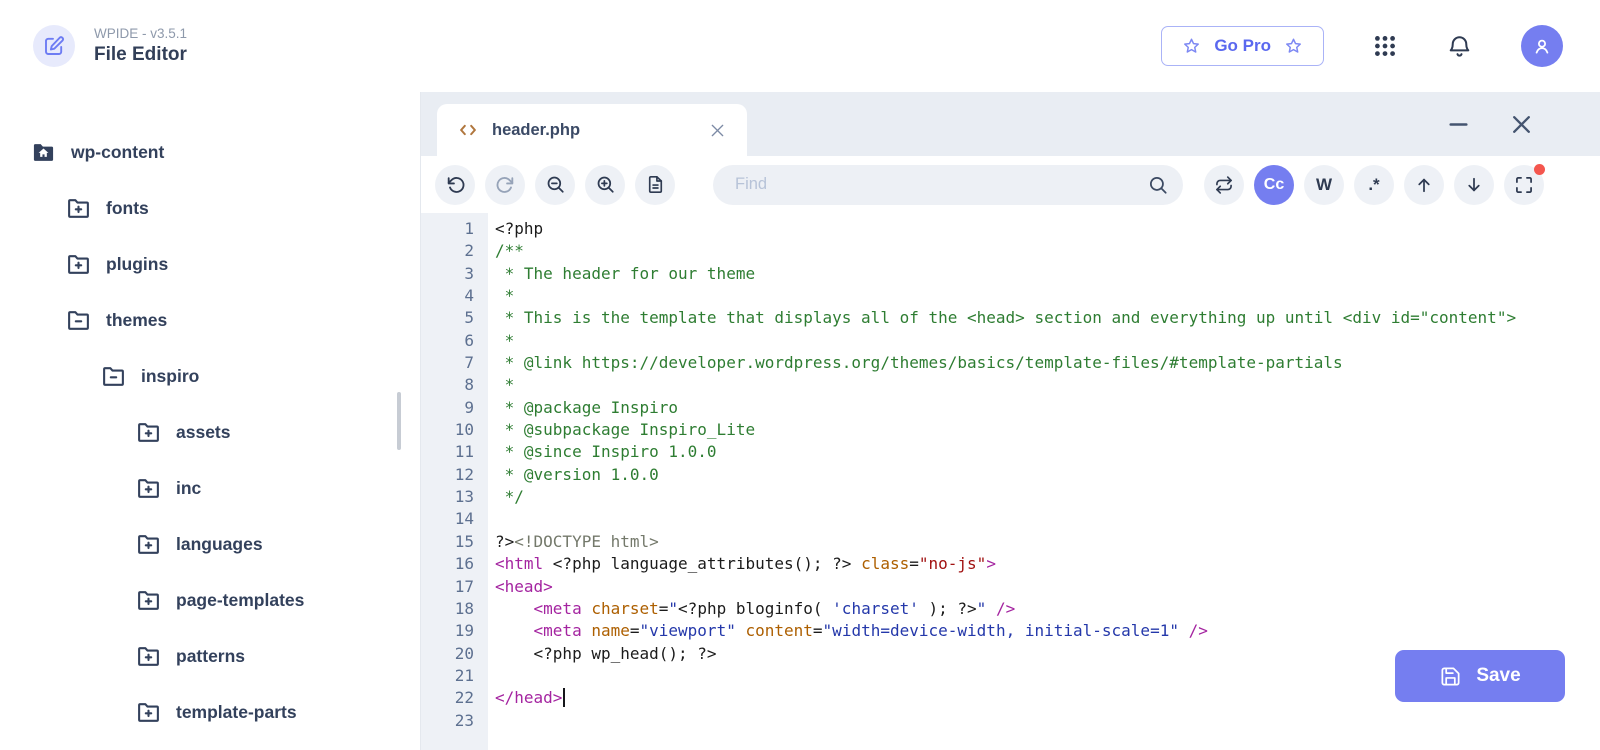  I want to click on code-line-9: * @package Inspiro, so click(587, 407).